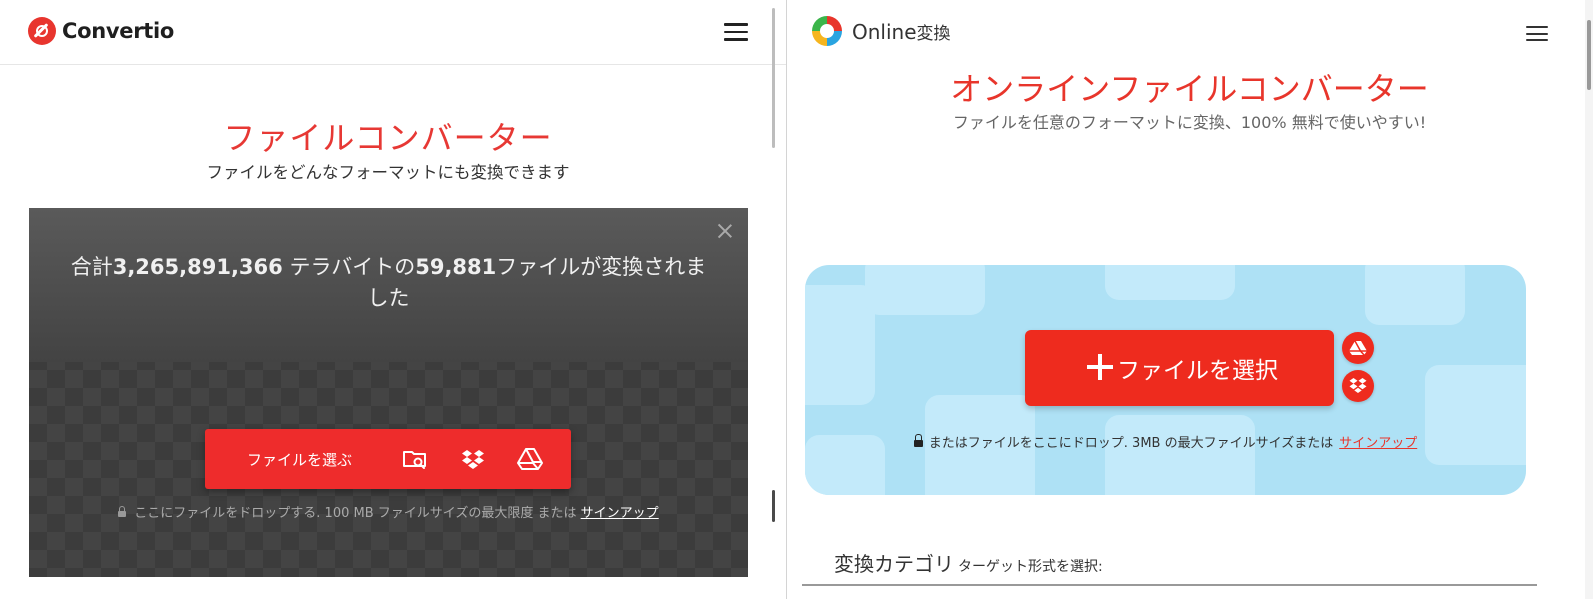 The width and height of the screenshot is (1593, 599). What do you see at coordinates (1589, 299) in the screenshot?
I see `scrollbar` at bounding box center [1589, 299].